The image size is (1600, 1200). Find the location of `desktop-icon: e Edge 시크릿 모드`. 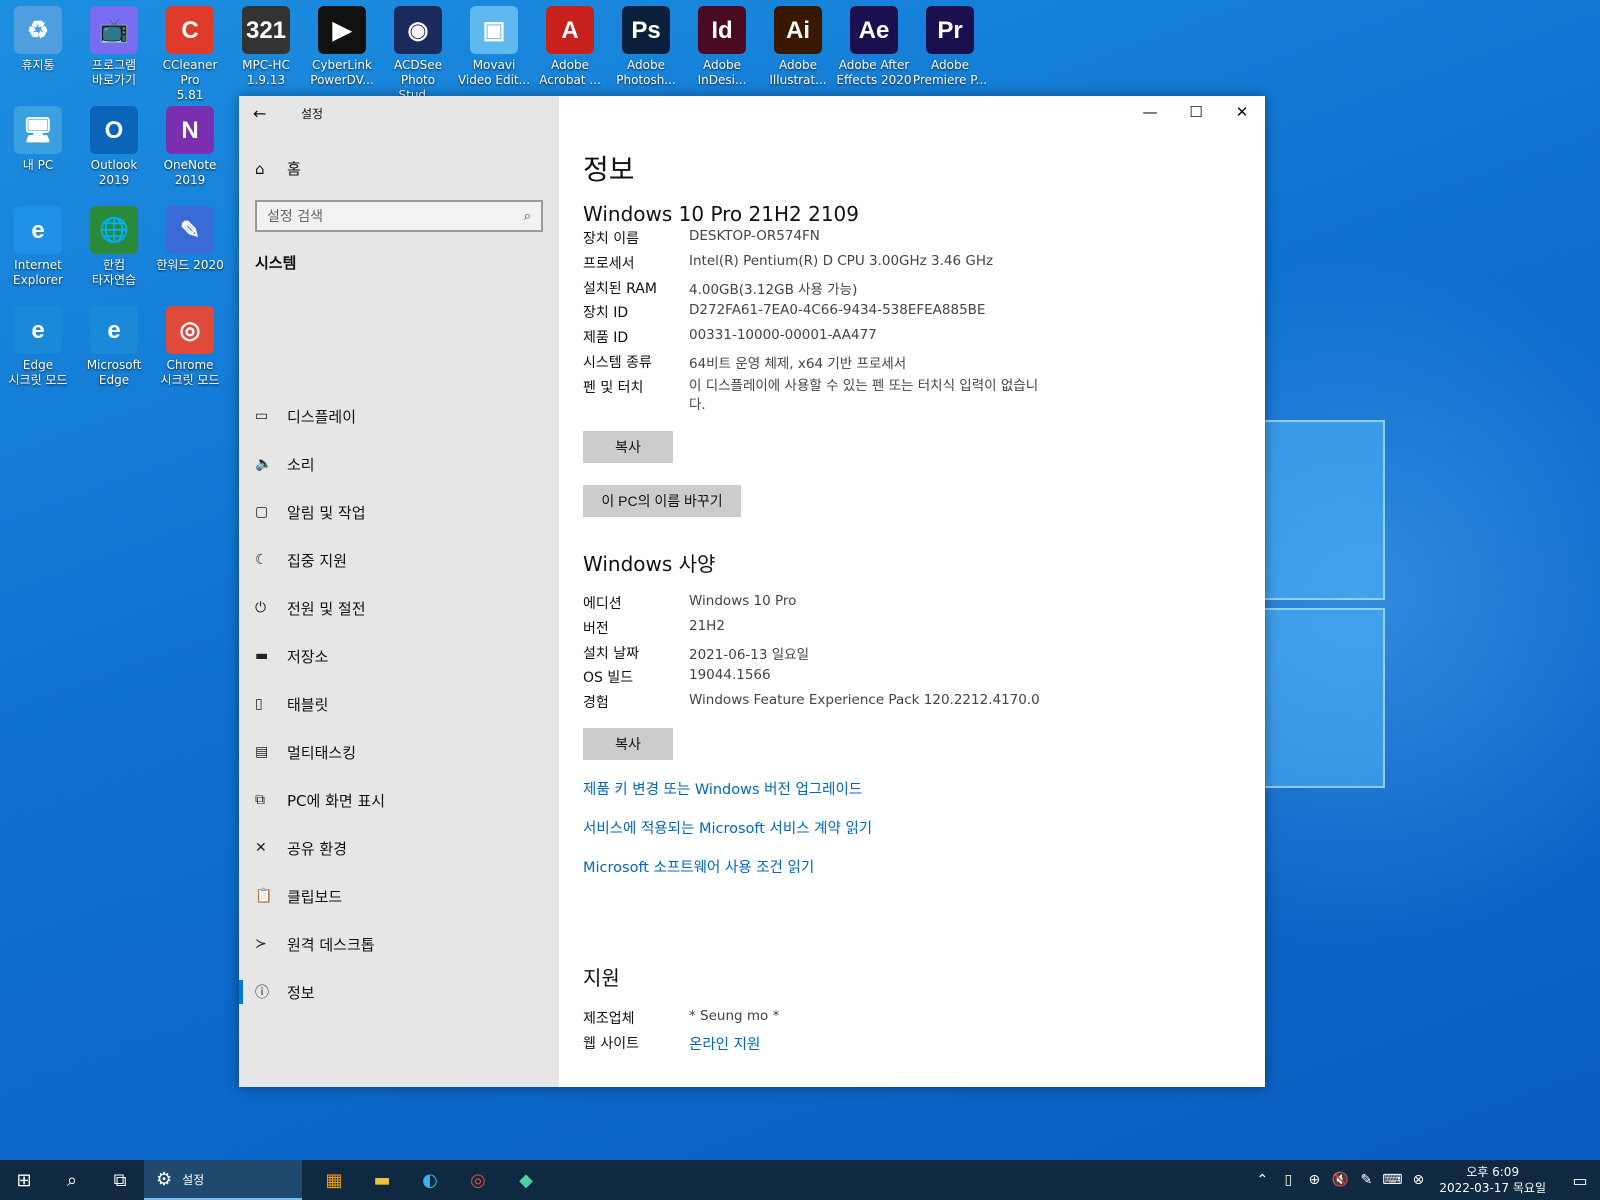

desktop-icon: e Edge 시크릿 모드 is located at coordinates (38, 348).